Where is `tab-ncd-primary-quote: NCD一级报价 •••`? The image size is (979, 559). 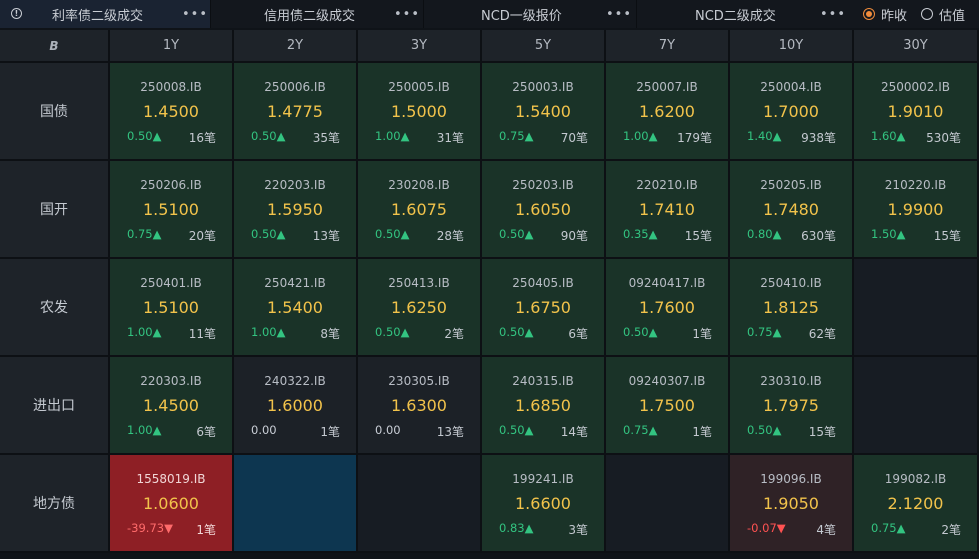 tab-ncd-primary-quote: NCD一级报价 ••• is located at coordinates (530, 14).